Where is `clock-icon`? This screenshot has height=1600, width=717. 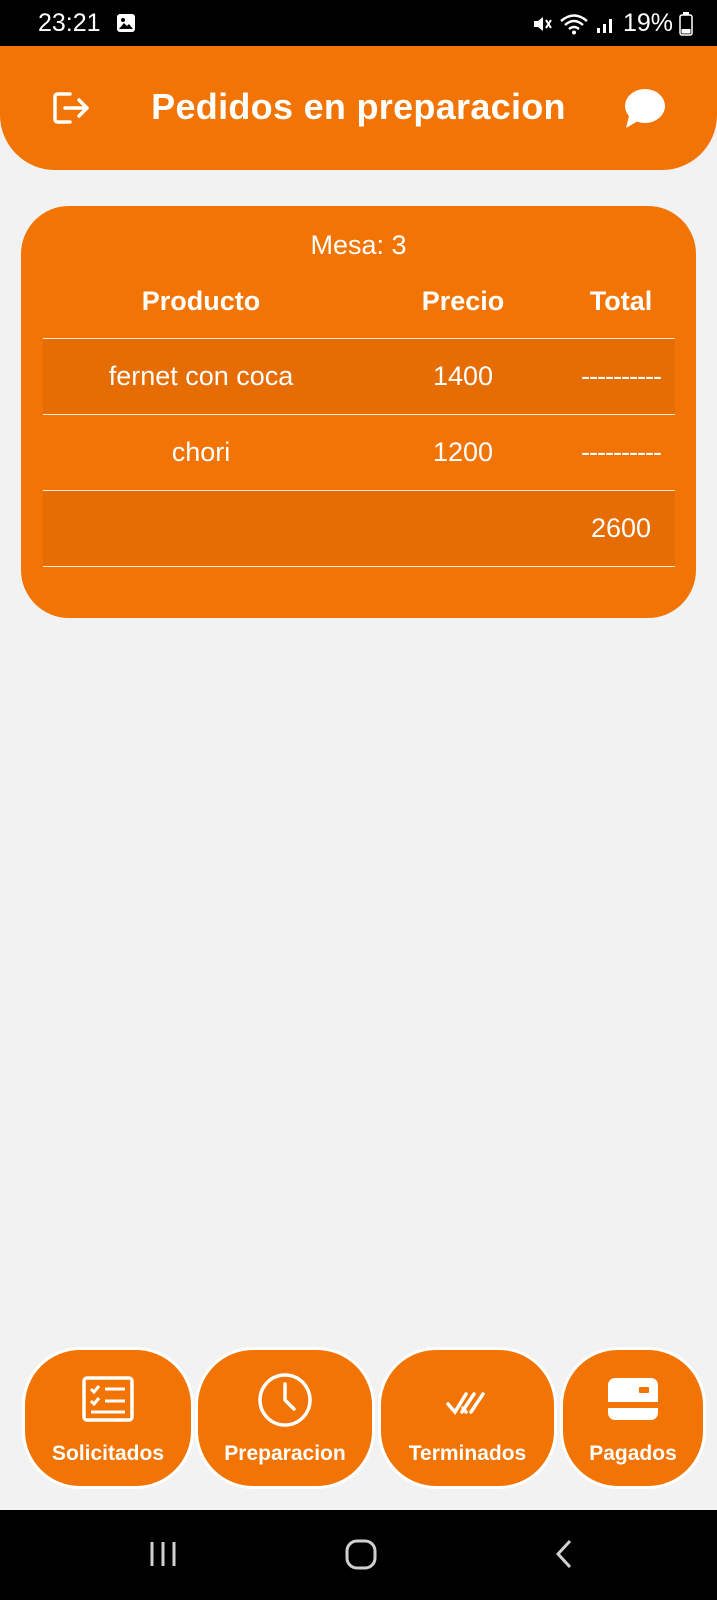 clock-icon is located at coordinates (285, 1400).